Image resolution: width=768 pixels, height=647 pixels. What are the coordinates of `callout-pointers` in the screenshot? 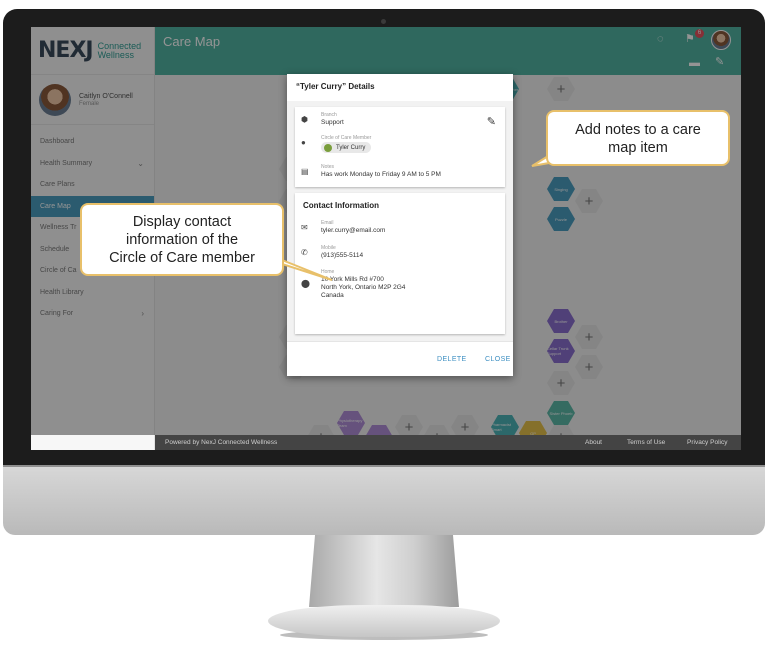 It's located at (419, 214).